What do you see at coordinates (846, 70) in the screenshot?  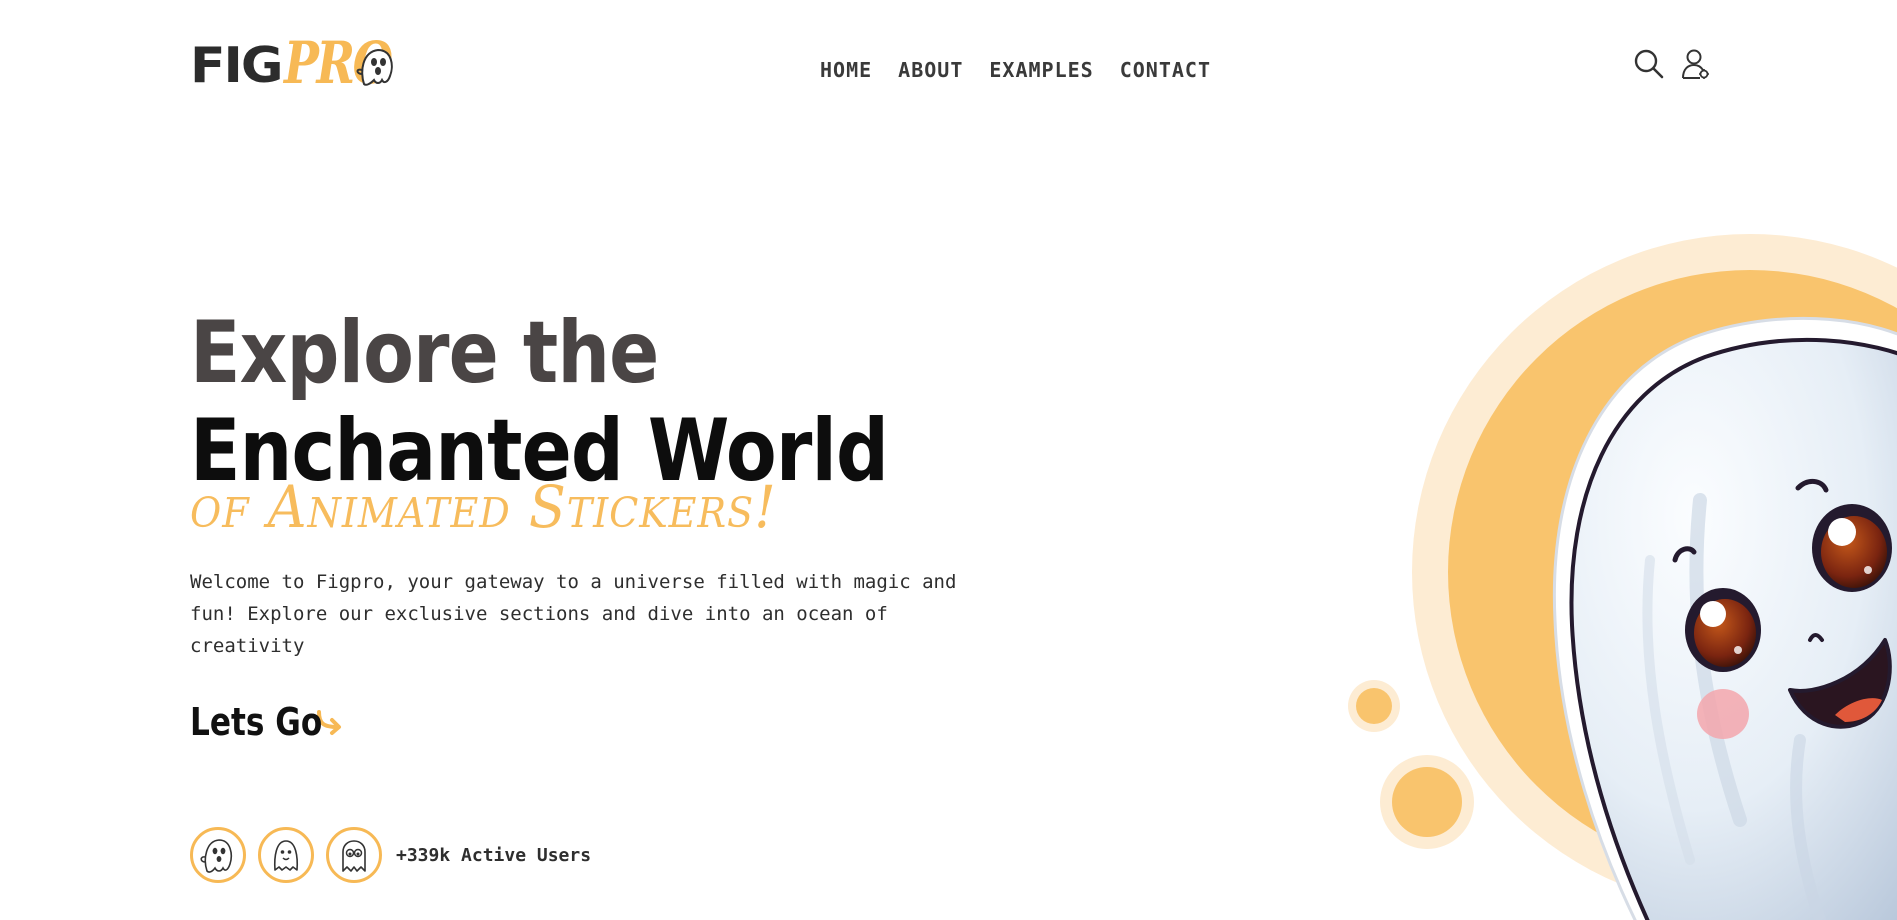 I see `nav-home: HOME` at bounding box center [846, 70].